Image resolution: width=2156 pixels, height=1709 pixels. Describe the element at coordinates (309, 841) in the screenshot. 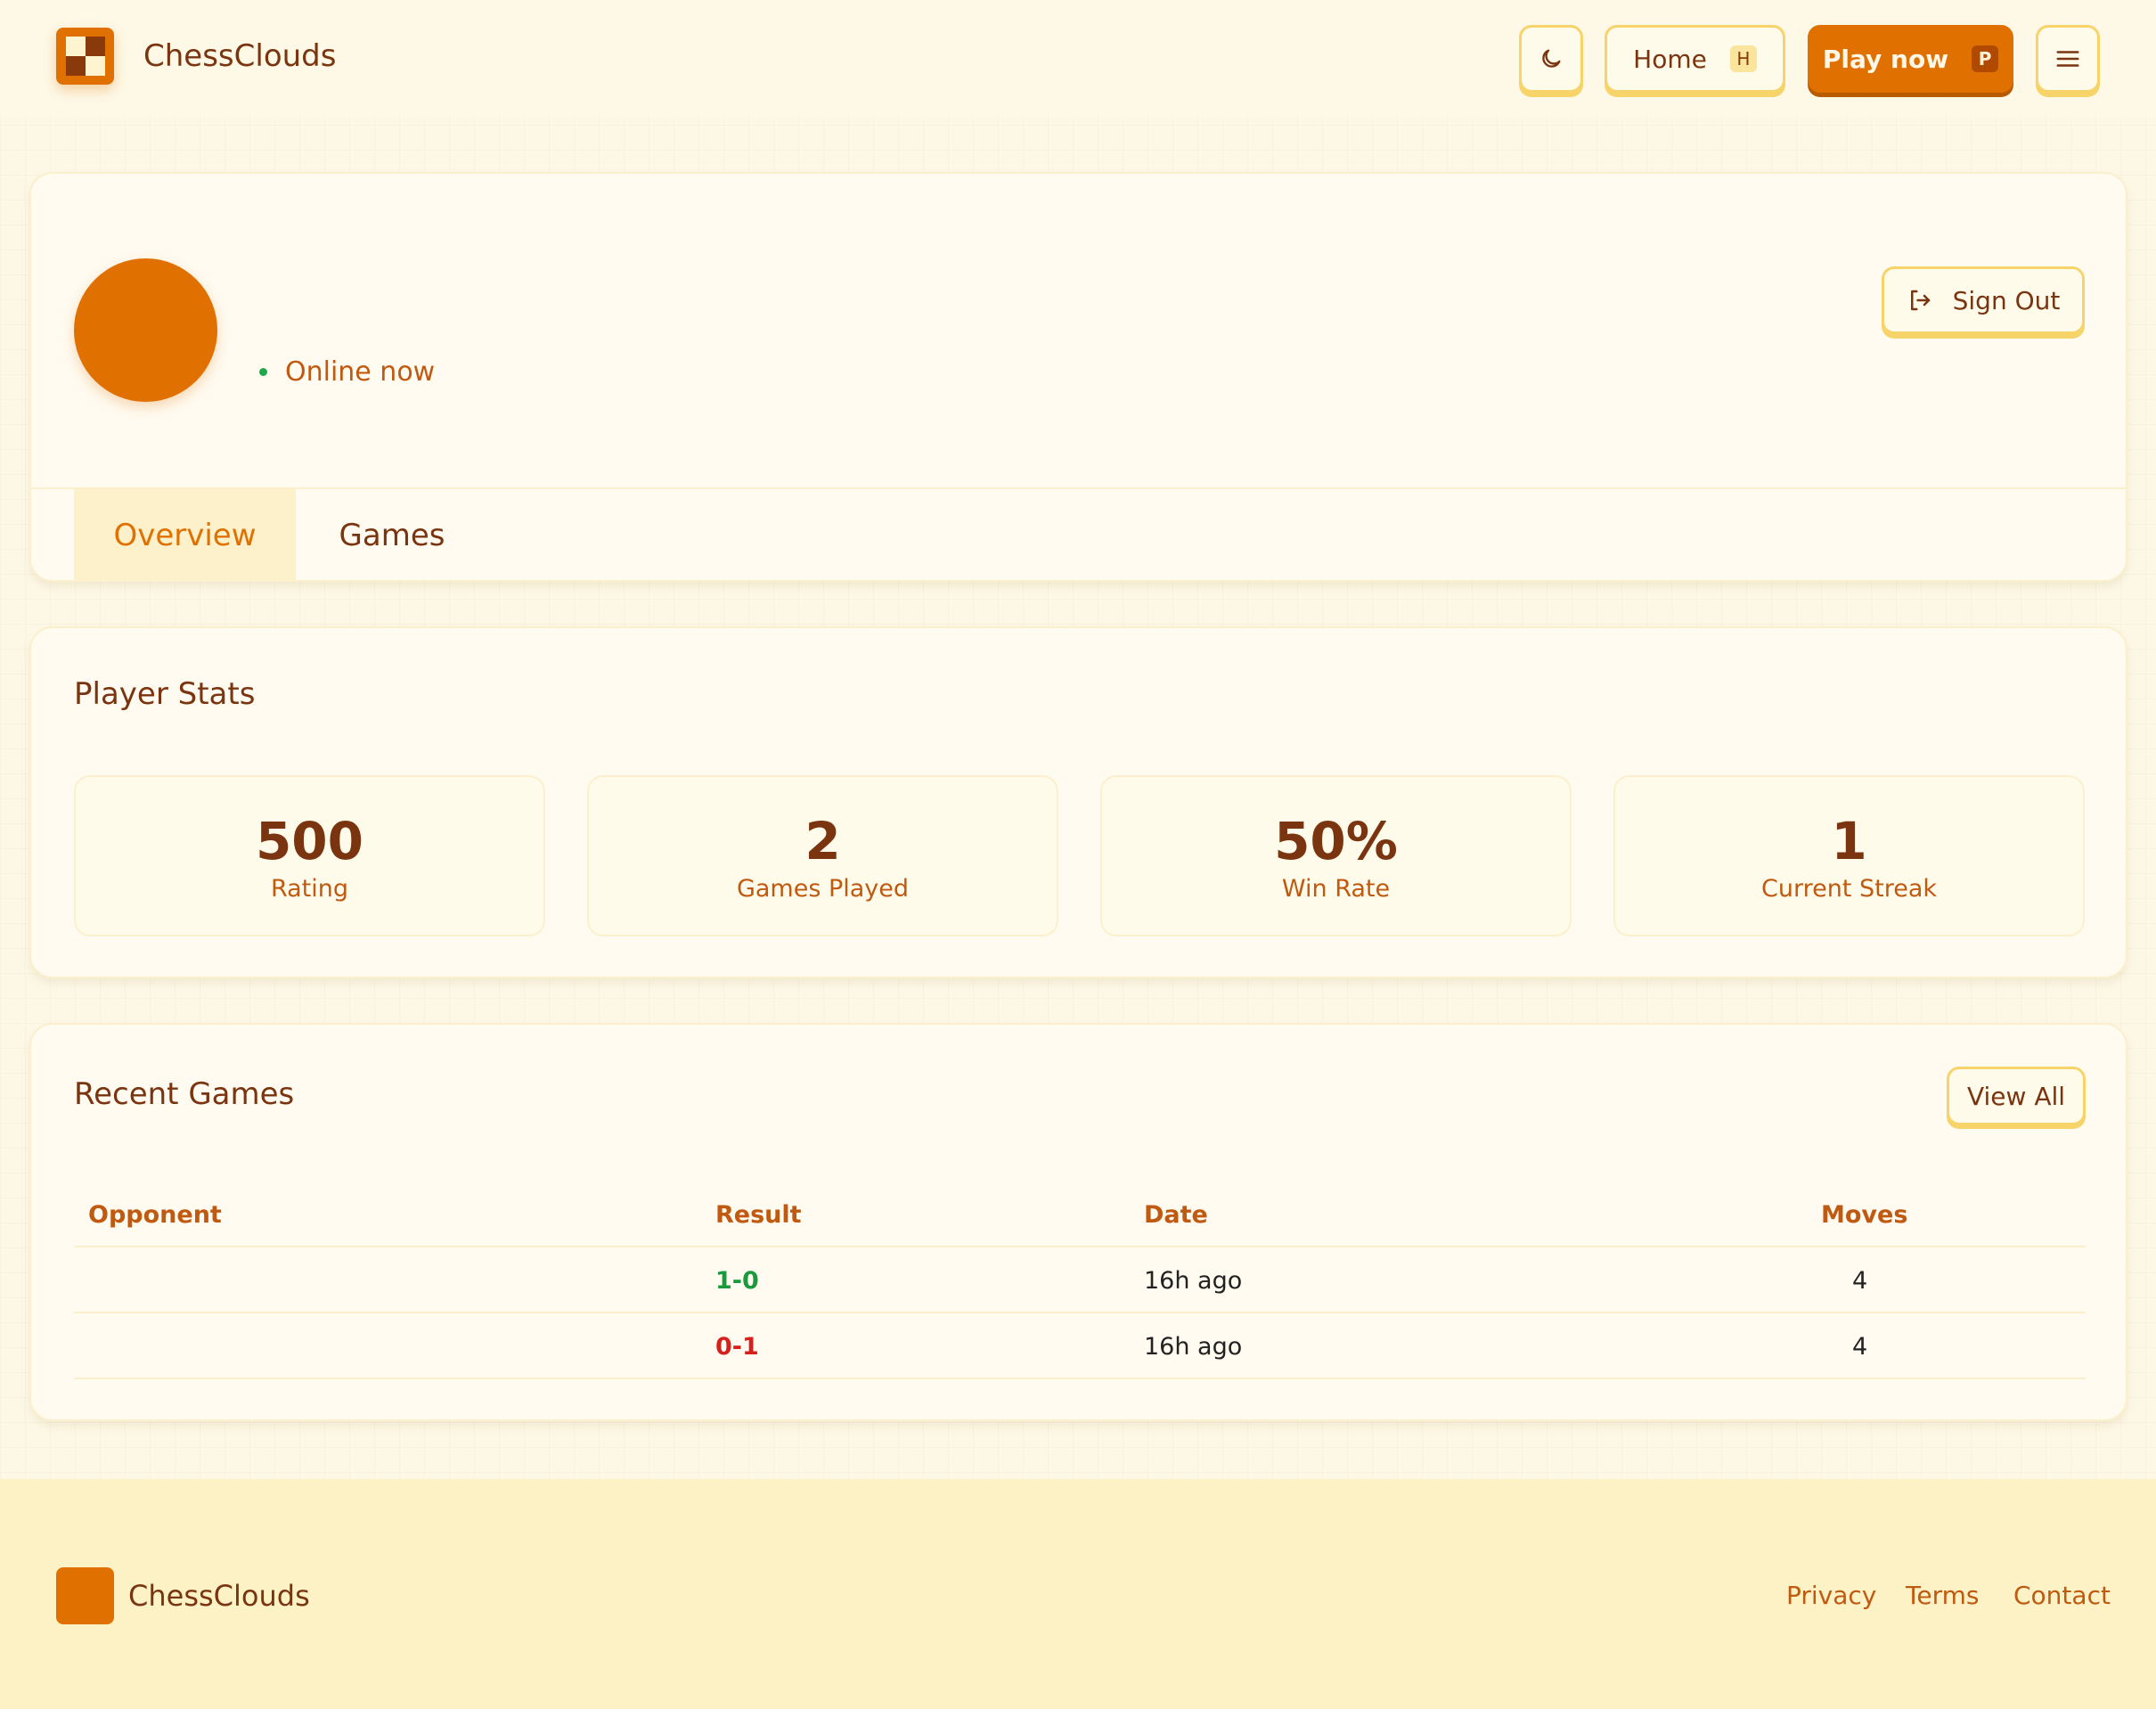

I see `stat-value: 500` at that location.